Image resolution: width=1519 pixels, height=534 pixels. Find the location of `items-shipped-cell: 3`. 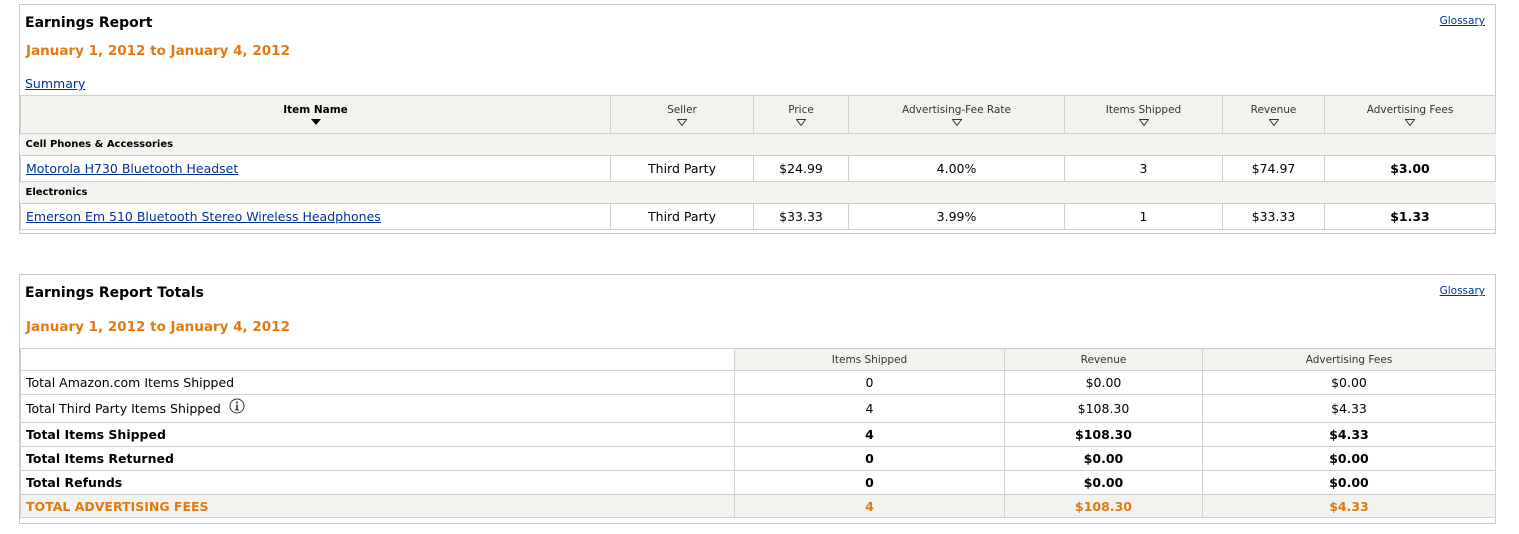

items-shipped-cell: 3 is located at coordinates (1143, 168).